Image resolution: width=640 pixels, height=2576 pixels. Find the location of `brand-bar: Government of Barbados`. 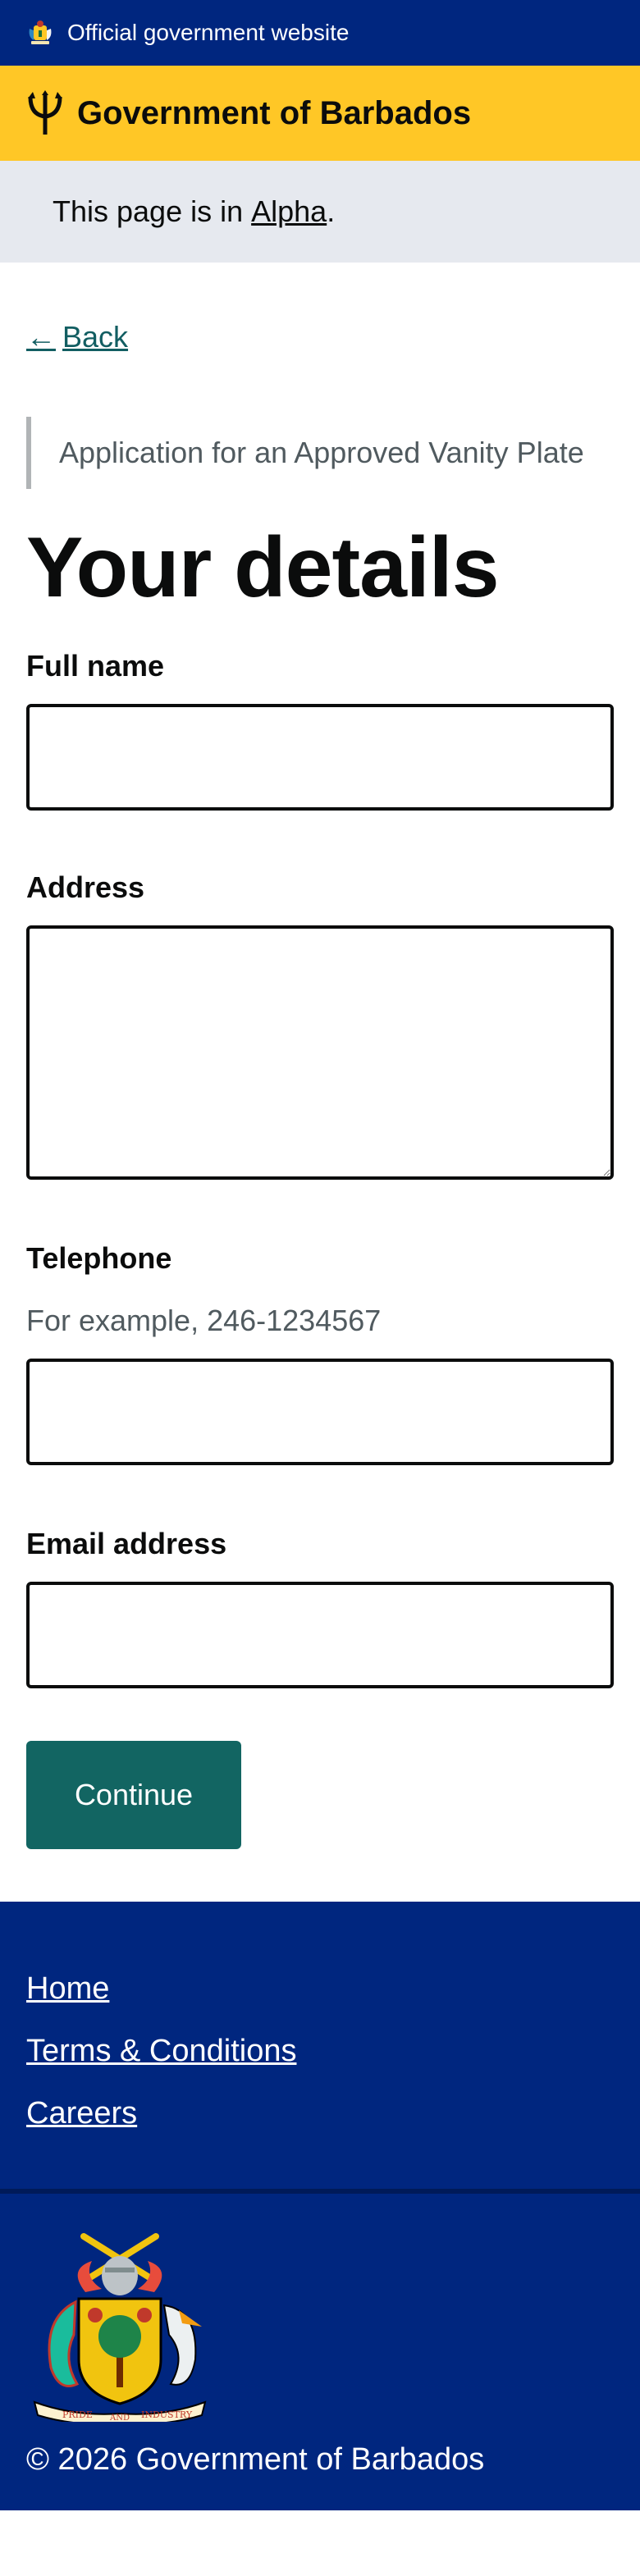

brand-bar: Government of Barbados is located at coordinates (320, 113).